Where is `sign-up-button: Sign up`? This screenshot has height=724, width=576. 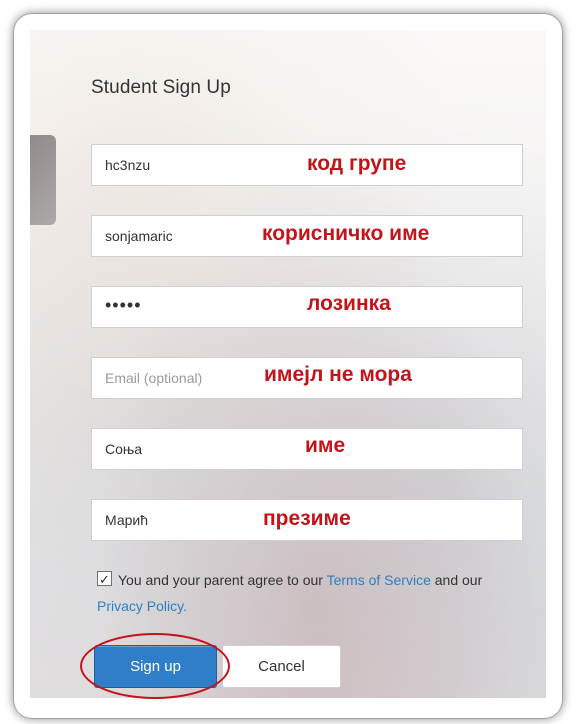 sign-up-button: Sign up is located at coordinates (155, 666).